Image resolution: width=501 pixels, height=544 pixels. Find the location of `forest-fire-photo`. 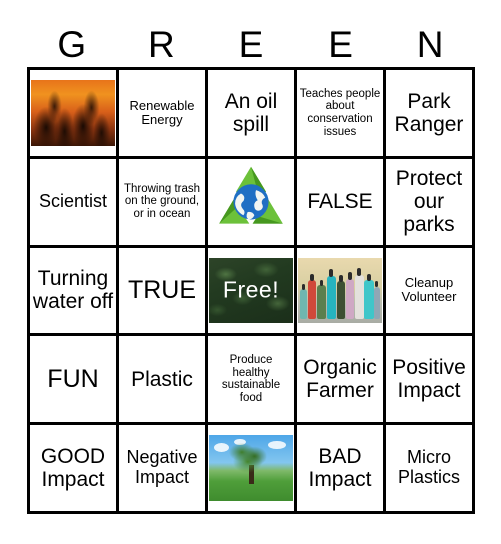

forest-fire-photo is located at coordinates (73, 113).